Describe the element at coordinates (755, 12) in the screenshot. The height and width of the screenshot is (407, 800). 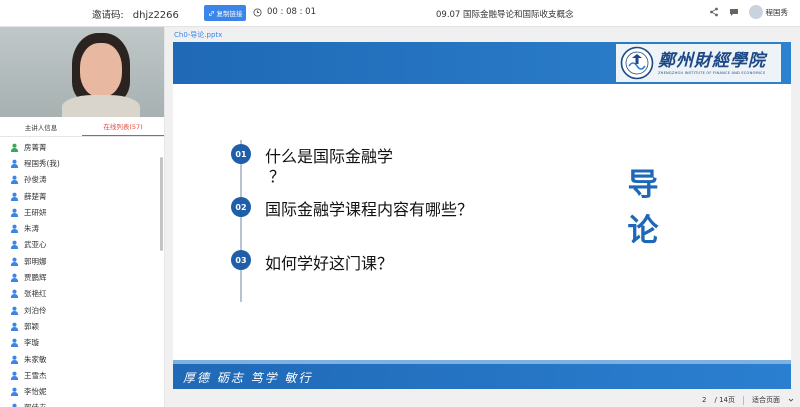
I see `avatar` at that location.